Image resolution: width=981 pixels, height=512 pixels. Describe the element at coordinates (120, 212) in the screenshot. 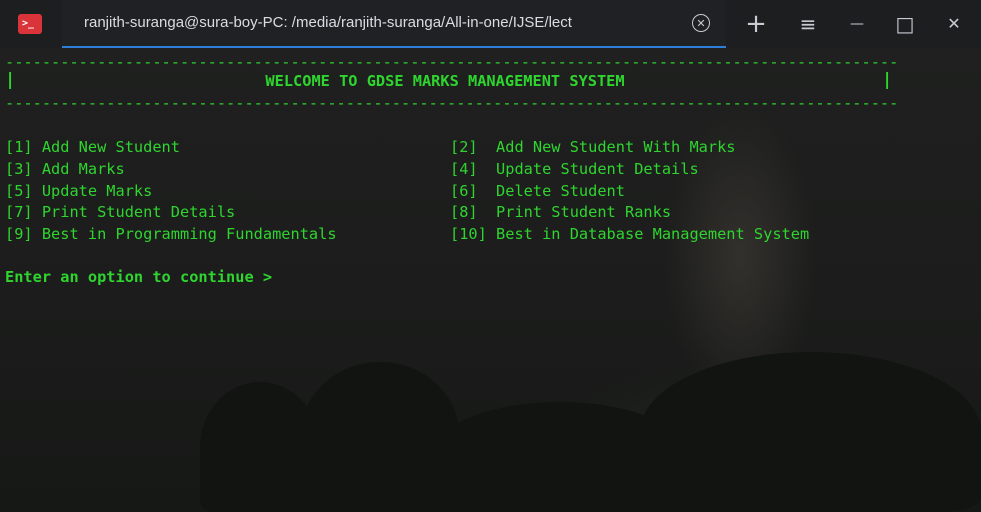

I see `menu-option: [7] Print Student Details` at that location.